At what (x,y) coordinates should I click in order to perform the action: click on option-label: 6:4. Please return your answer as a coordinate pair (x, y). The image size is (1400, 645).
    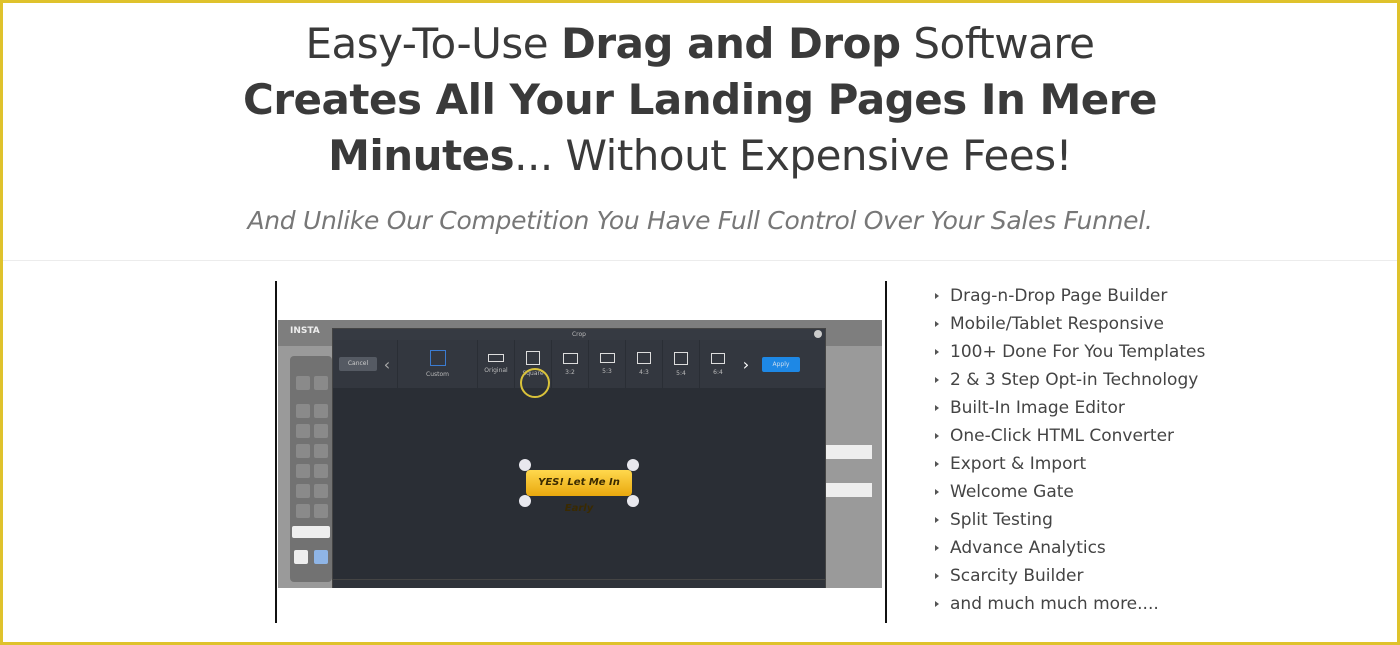
    Looking at the image, I should click on (718, 372).